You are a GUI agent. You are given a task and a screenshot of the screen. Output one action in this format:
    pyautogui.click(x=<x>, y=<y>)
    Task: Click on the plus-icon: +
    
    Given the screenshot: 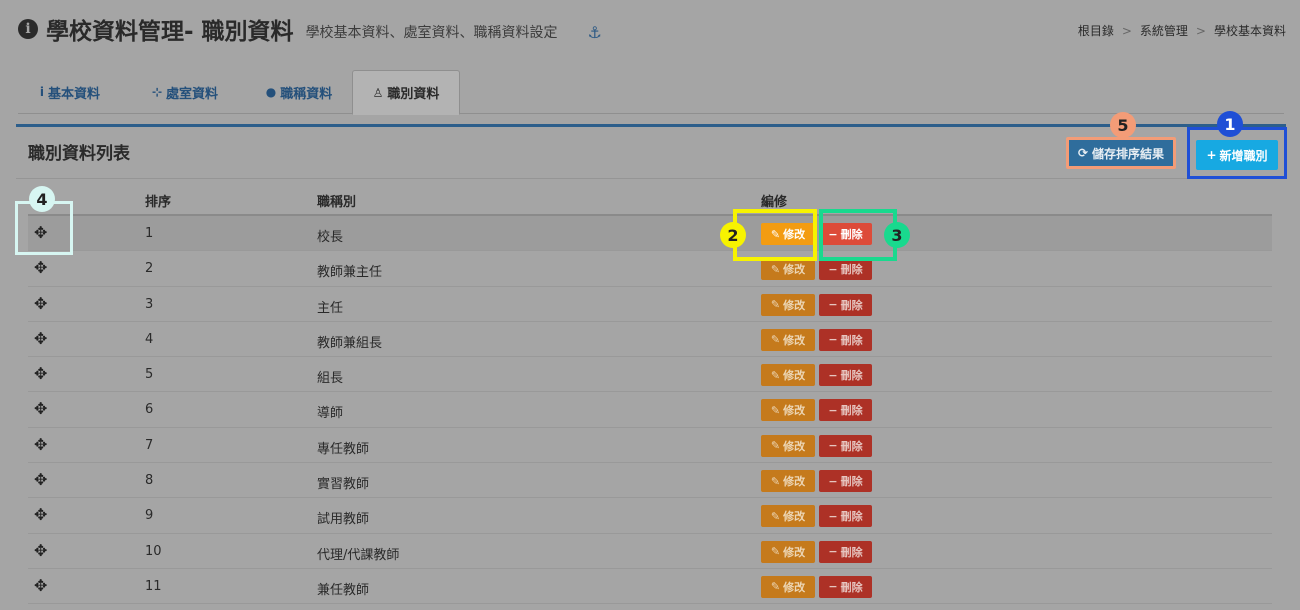 What is the action you would take?
    pyautogui.click(x=1211, y=155)
    